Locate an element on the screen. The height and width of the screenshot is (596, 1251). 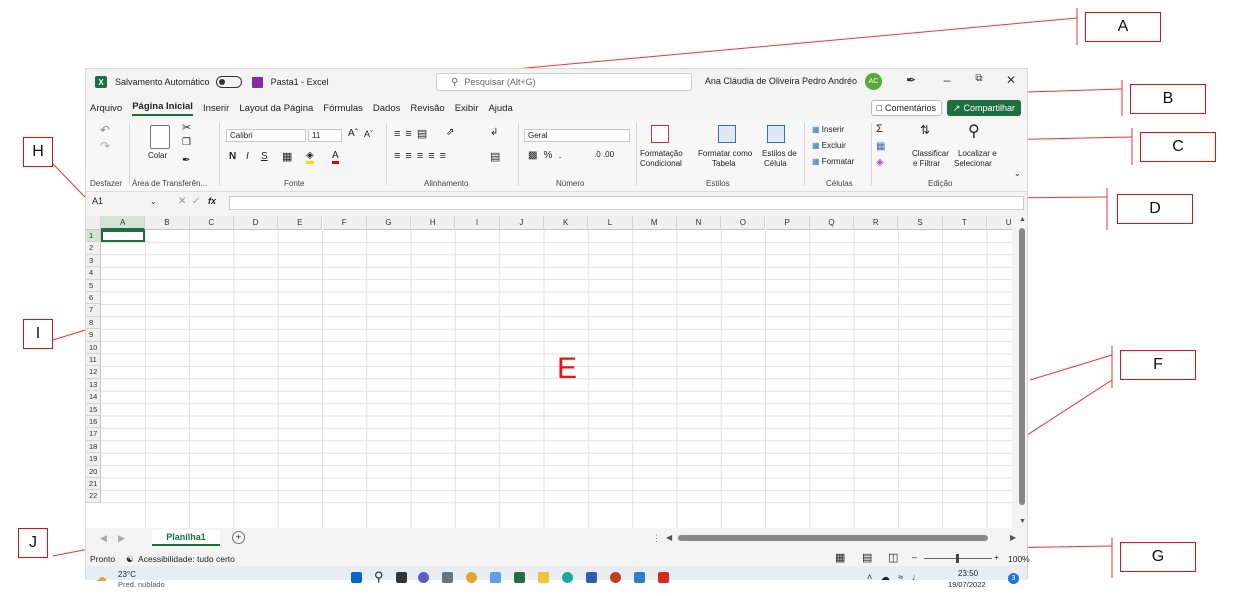
number-icons: ▩%․ is located at coordinates (548, 155).